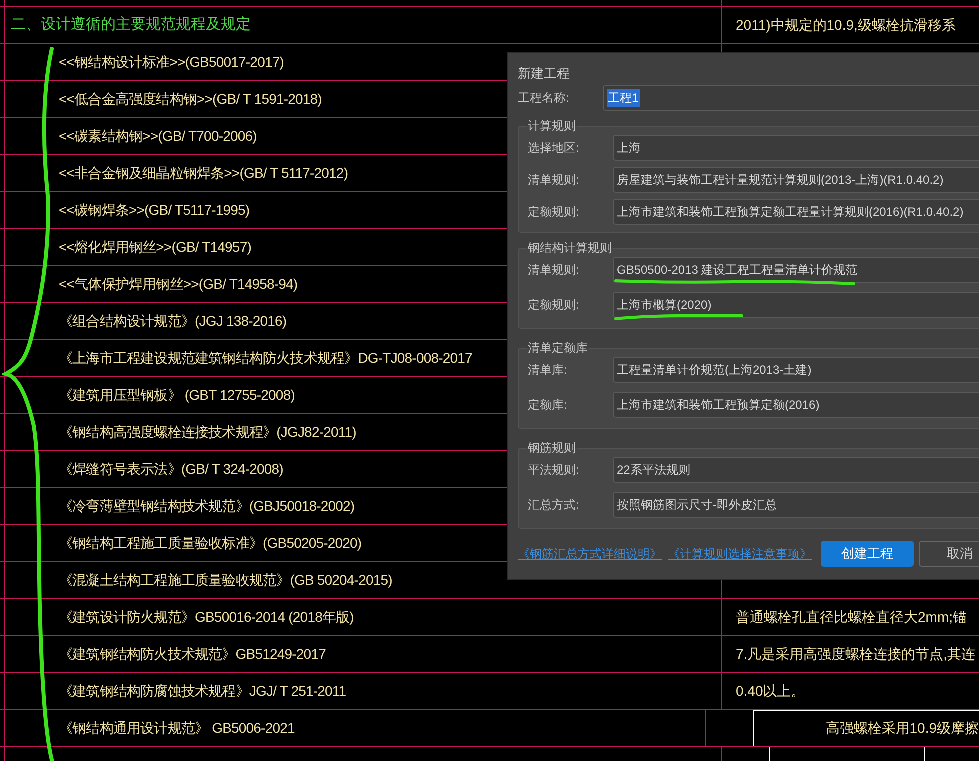 Image resolution: width=979 pixels, height=761 pixels. I want to click on standard-reference: 《建筑设计防火规范》GB50016-2014 (2018年版), so click(206, 617).